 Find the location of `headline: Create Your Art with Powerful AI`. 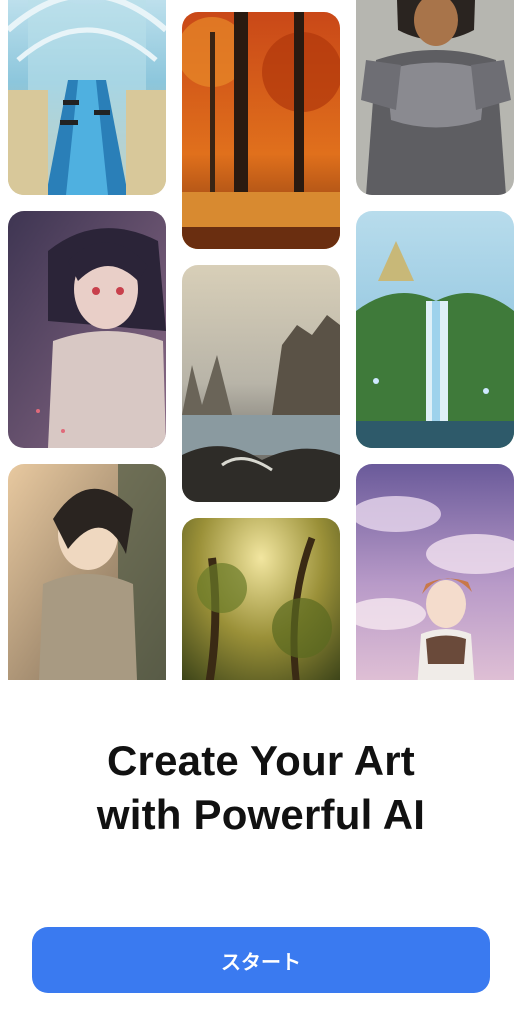

headline: Create Your Art with Powerful AI is located at coordinates (261, 788).